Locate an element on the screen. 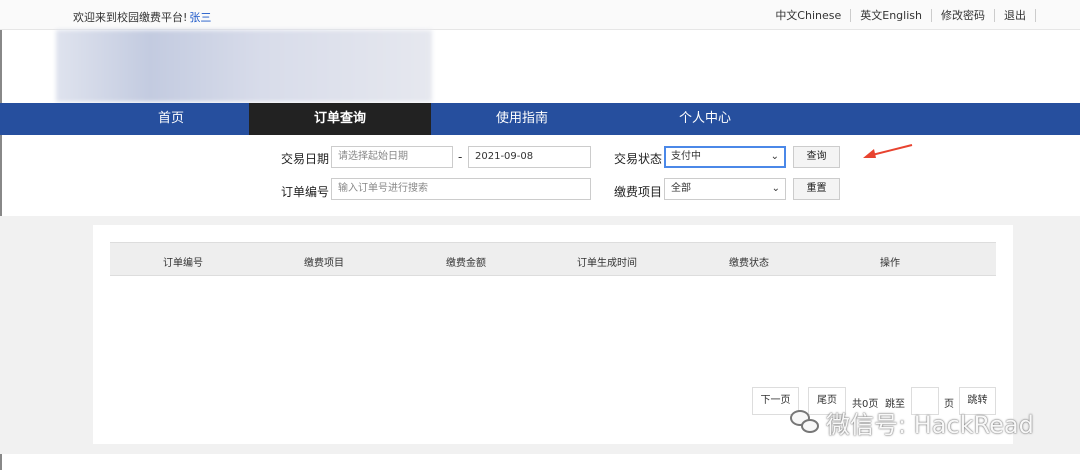  logout-link: 退出 is located at coordinates (1015, 15).